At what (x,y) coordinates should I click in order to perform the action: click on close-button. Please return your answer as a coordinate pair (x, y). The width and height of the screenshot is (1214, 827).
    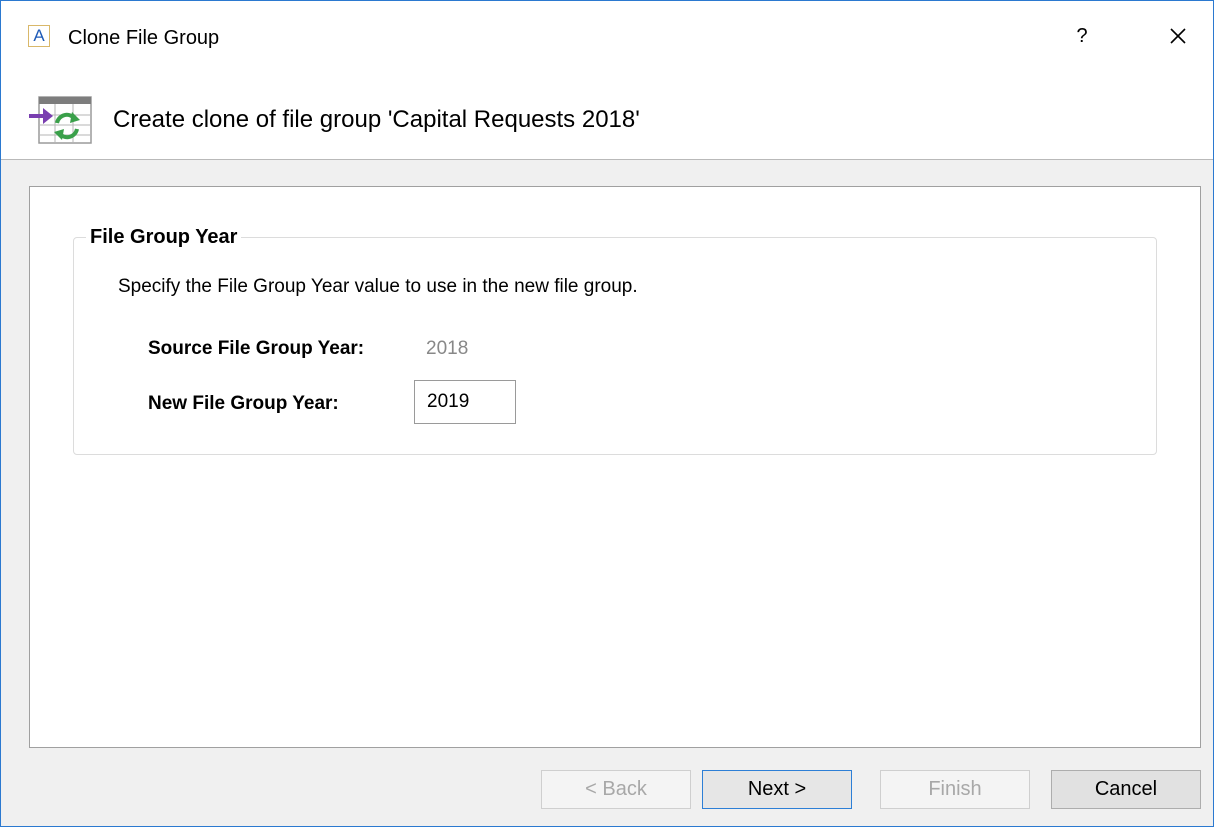
    Looking at the image, I should click on (1178, 36).